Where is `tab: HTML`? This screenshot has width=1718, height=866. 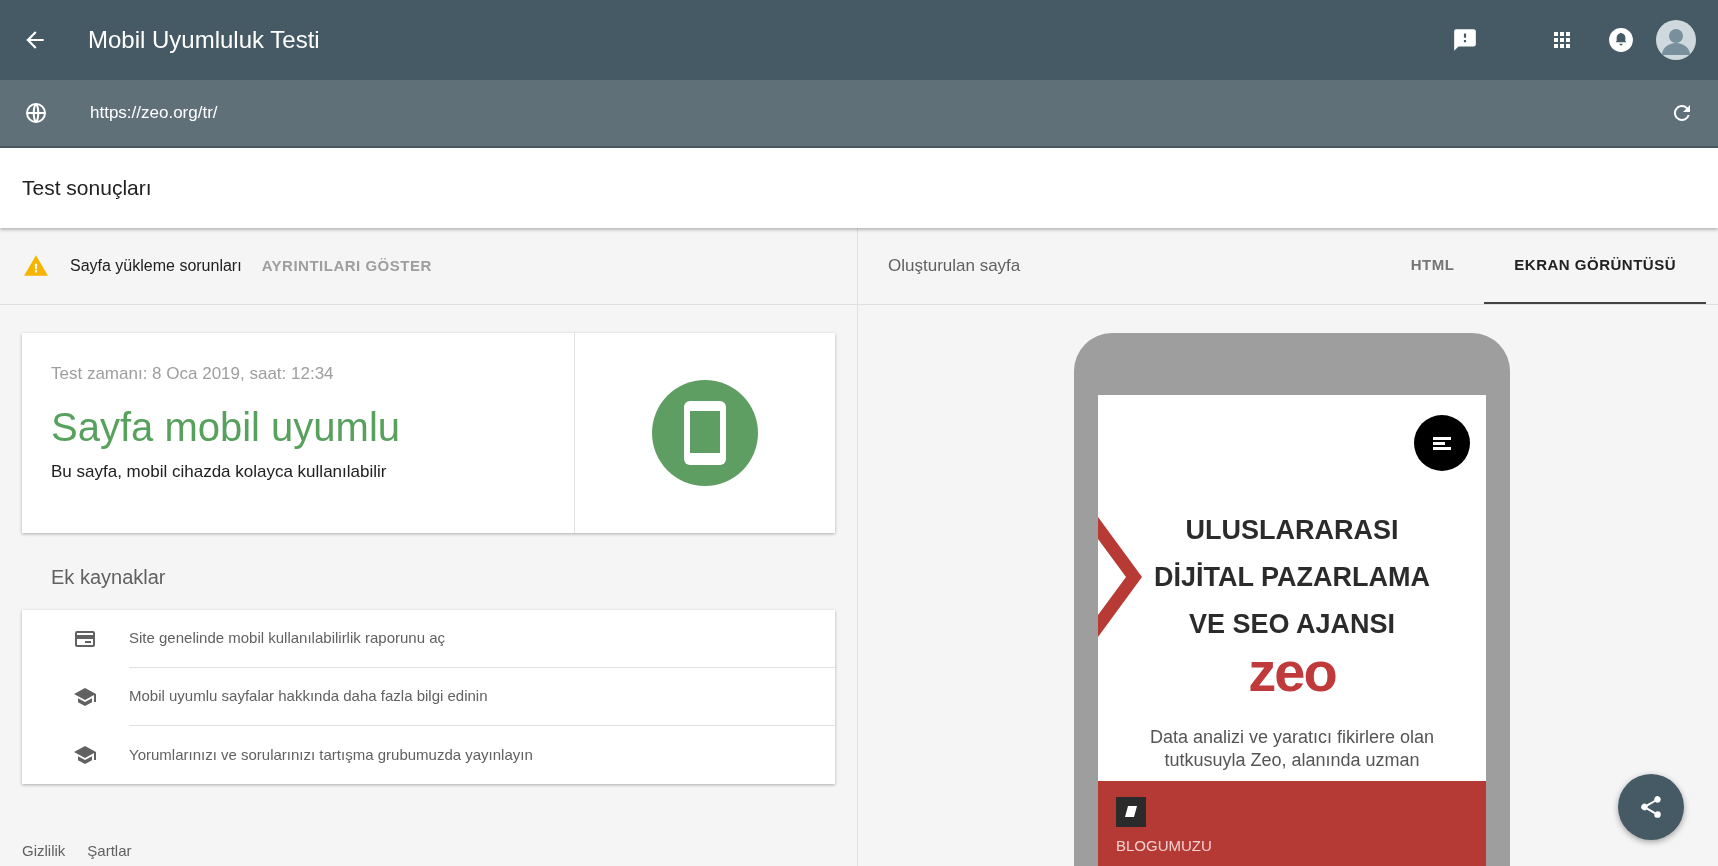 tab: HTML is located at coordinates (1432, 266).